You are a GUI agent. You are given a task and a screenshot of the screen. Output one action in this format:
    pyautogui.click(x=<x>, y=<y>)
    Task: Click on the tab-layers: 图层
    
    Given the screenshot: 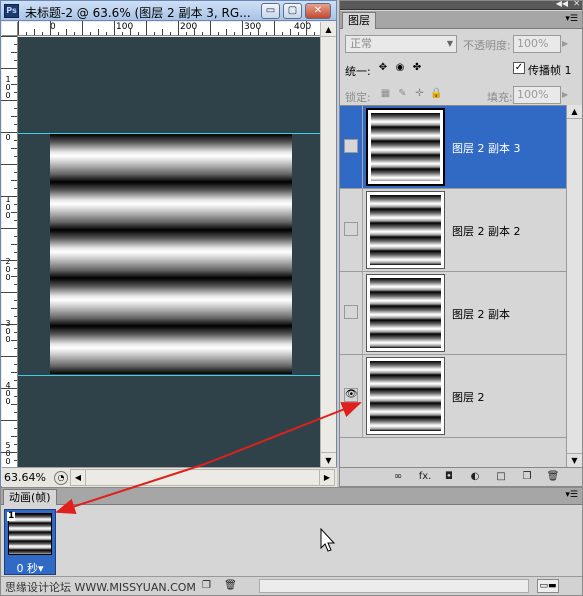 What is the action you would take?
    pyautogui.click(x=359, y=20)
    